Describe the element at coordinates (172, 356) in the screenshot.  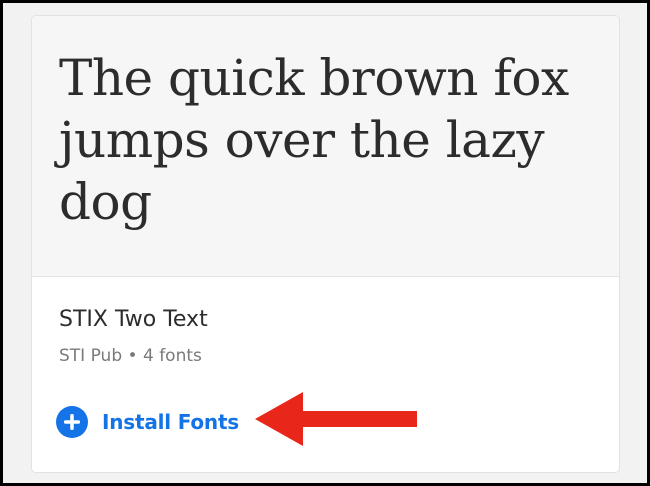
I see `font-count: 4 fonts` at that location.